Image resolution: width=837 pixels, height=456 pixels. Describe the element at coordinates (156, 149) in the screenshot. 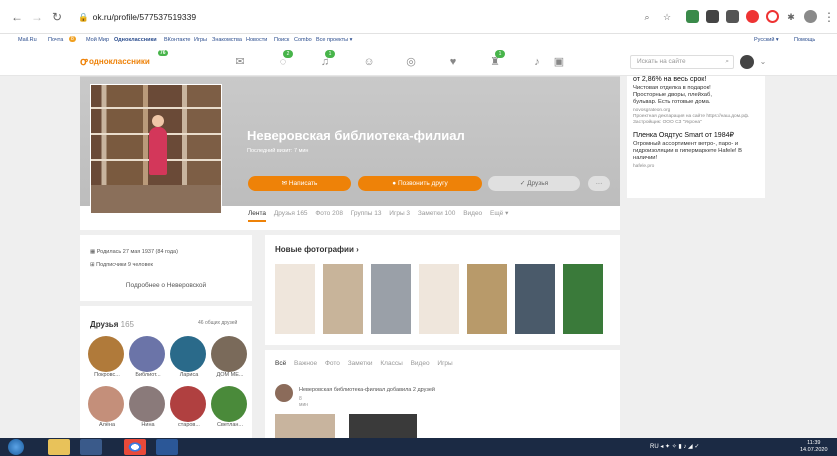

I see `profile-photo` at that location.